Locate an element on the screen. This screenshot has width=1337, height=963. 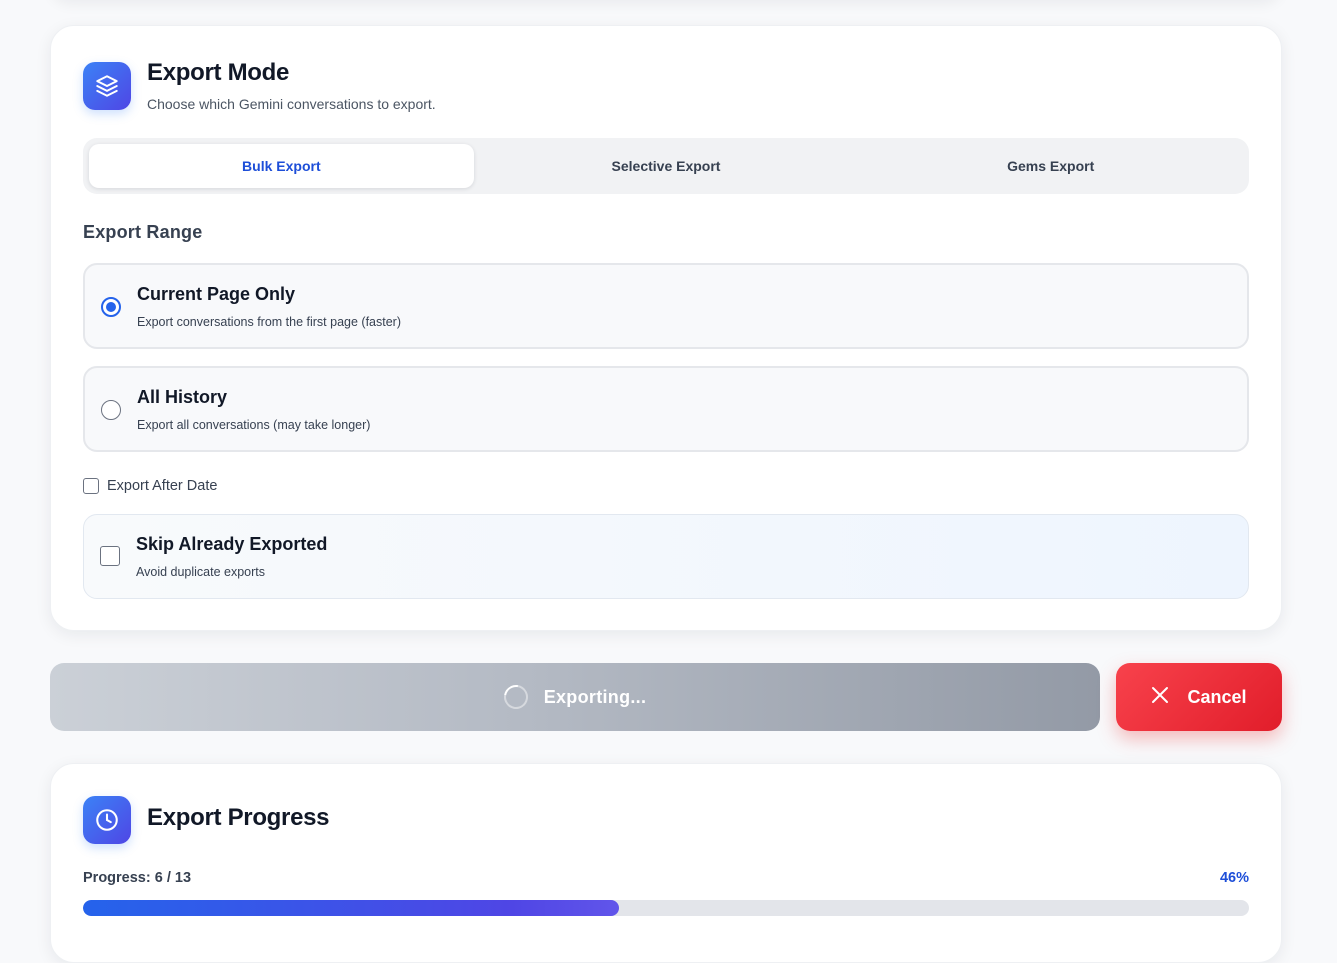
tab-selective-export: Selective Export is located at coordinates (666, 166).